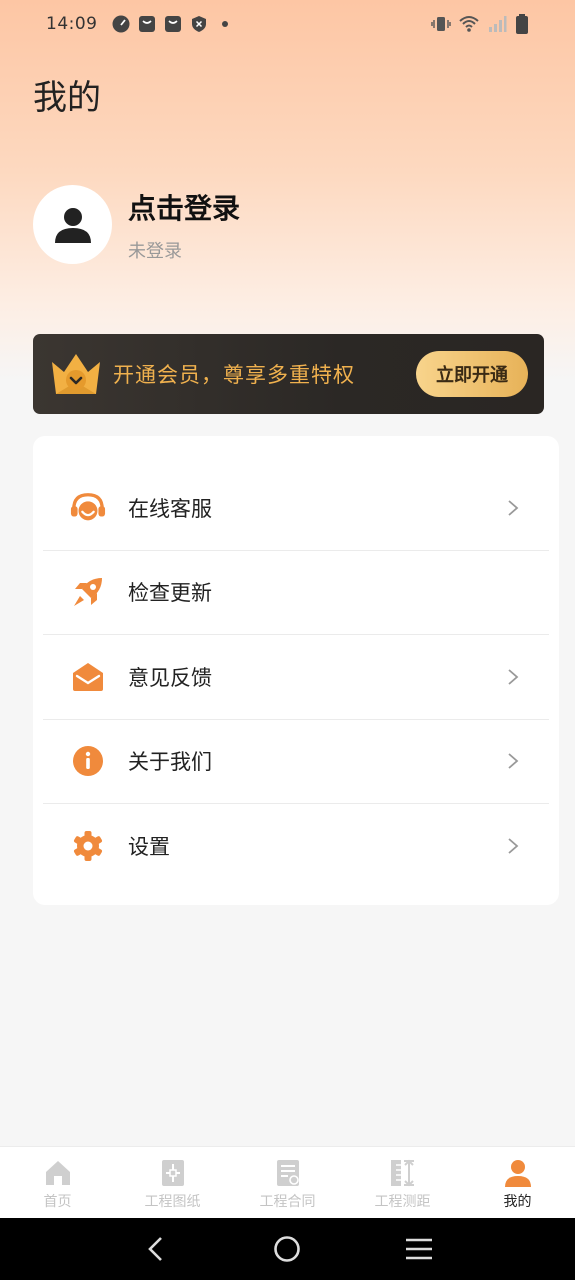 This screenshot has width=575, height=1280. I want to click on menu-item-about-us: 关于我们, so click(296, 762).